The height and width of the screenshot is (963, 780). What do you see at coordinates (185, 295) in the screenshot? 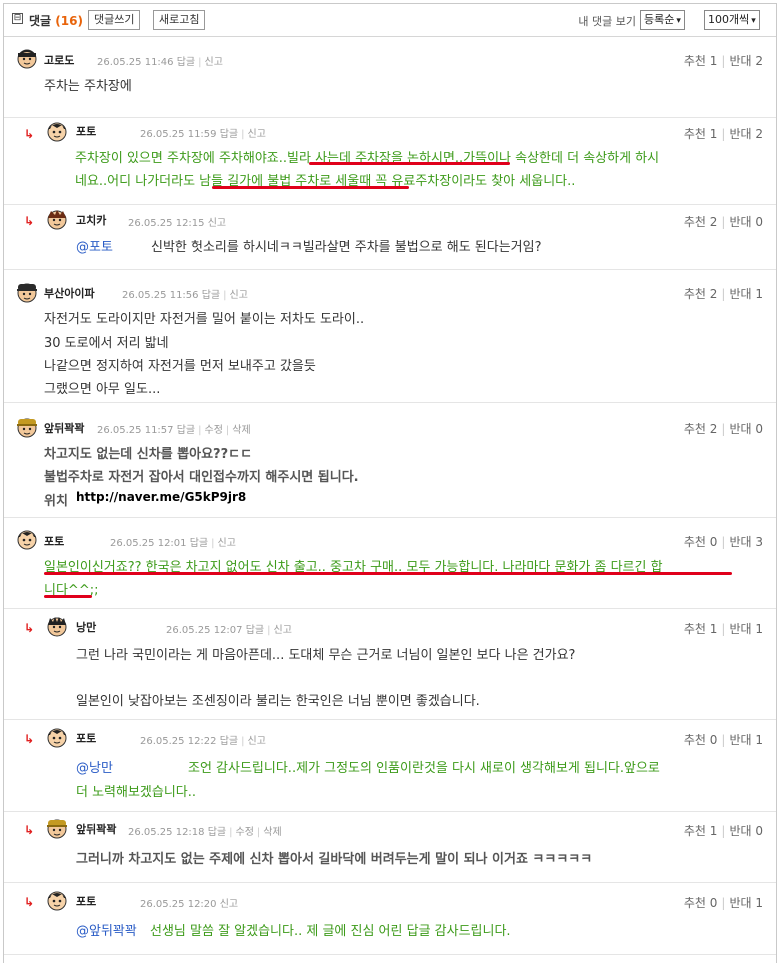
I see `comment-meta: 26.05.25 11:56 답글 | 신고` at bounding box center [185, 295].